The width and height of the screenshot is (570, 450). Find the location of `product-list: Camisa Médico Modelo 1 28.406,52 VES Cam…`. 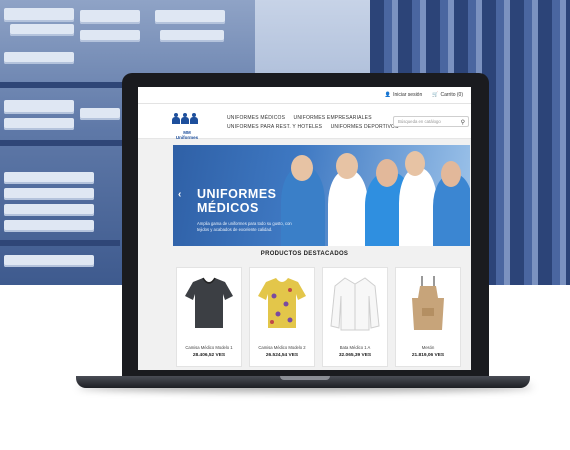

product-list: Camisa Médico Modelo 1 28.406,52 VES Cam… is located at coordinates (318, 317).